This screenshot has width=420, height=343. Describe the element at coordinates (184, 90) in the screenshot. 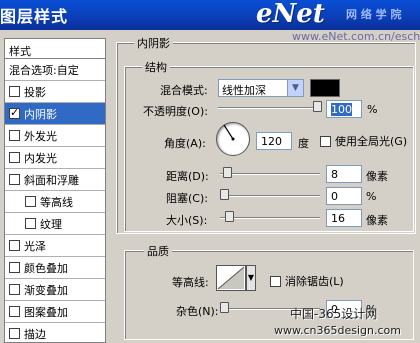

I see `blend-mode-label: 混合模式:` at that location.